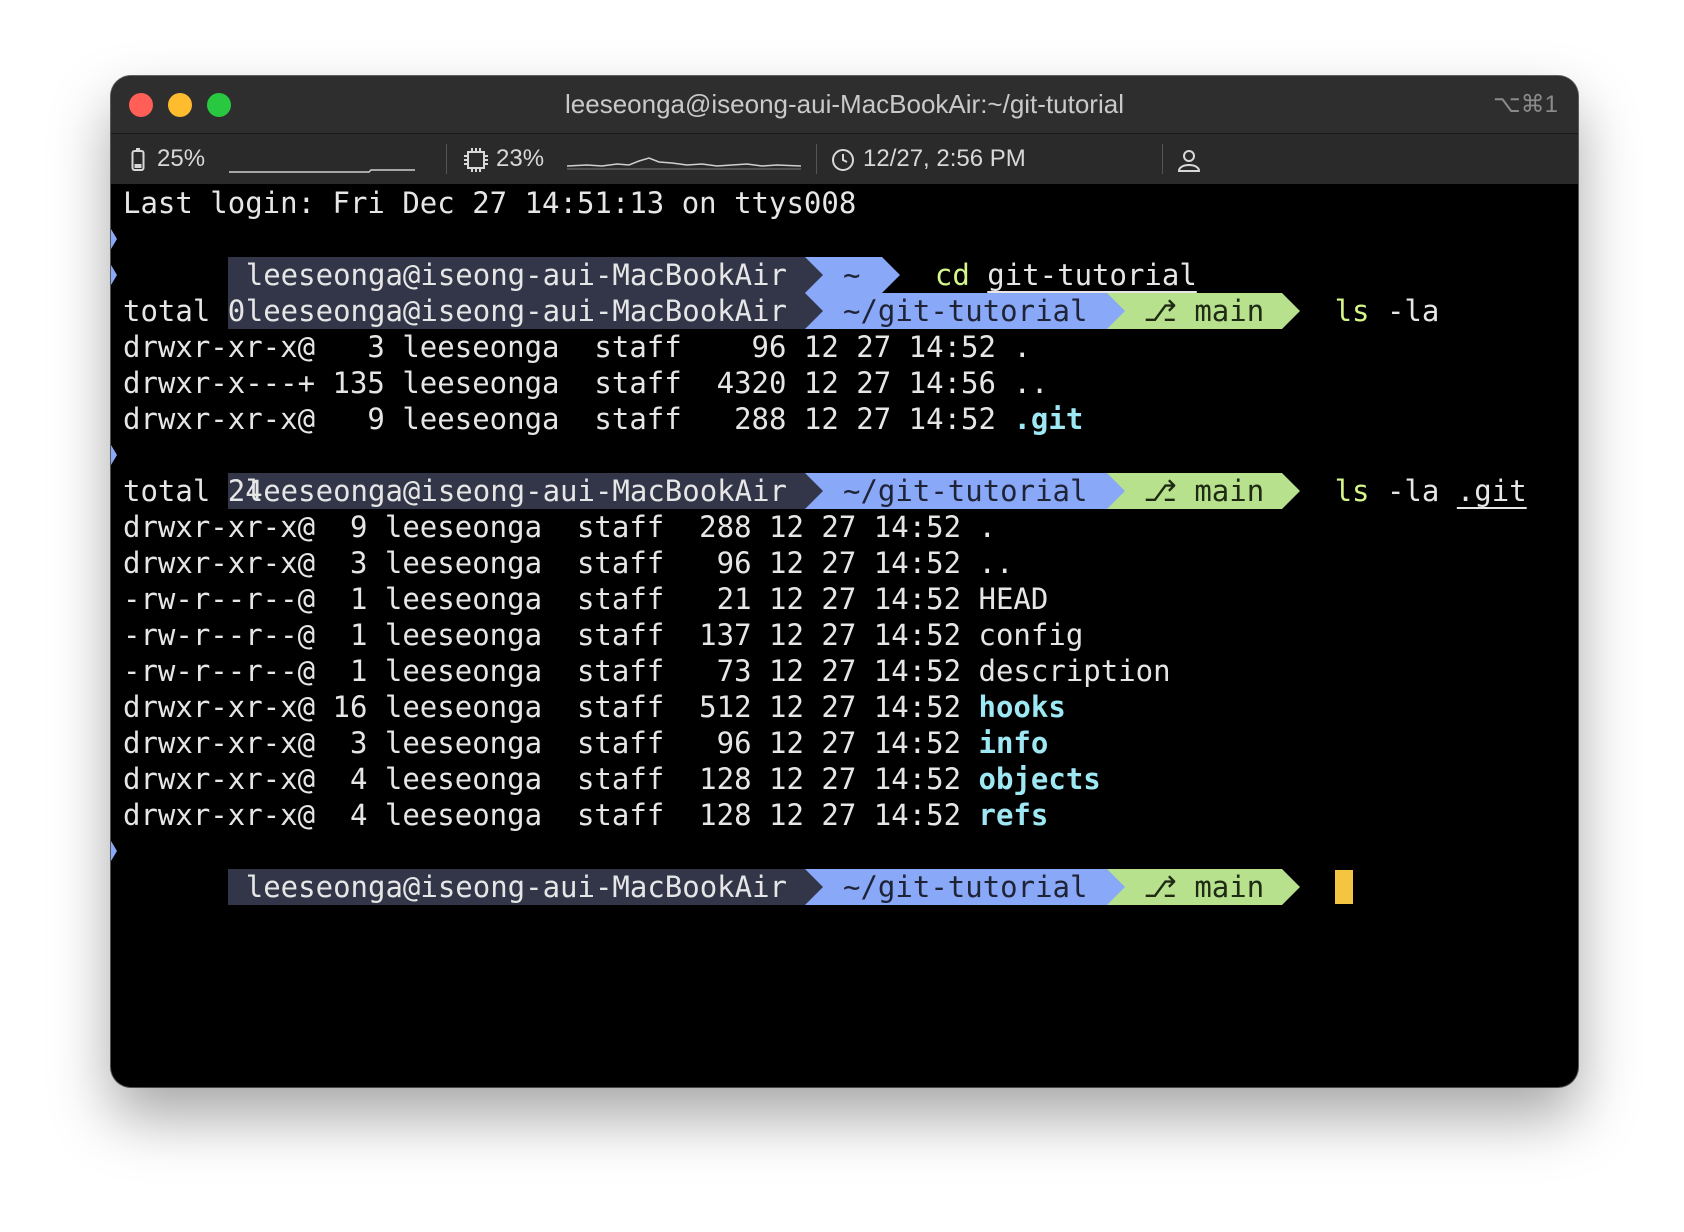  What do you see at coordinates (193, 491) in the screenshot?
I see `listing-total: total 24` at bounding box center [193, 491].